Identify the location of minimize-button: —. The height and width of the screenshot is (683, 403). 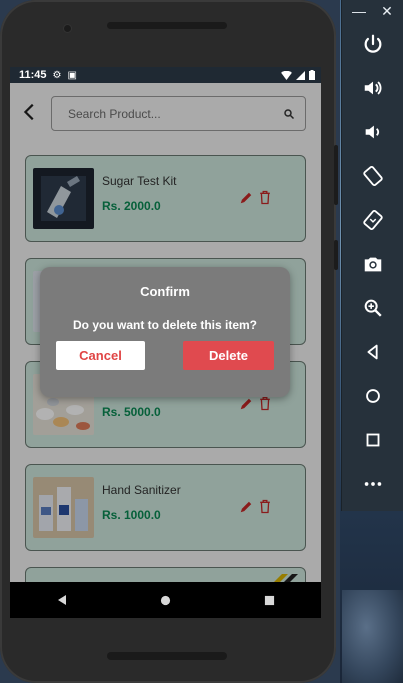
(359, 11).